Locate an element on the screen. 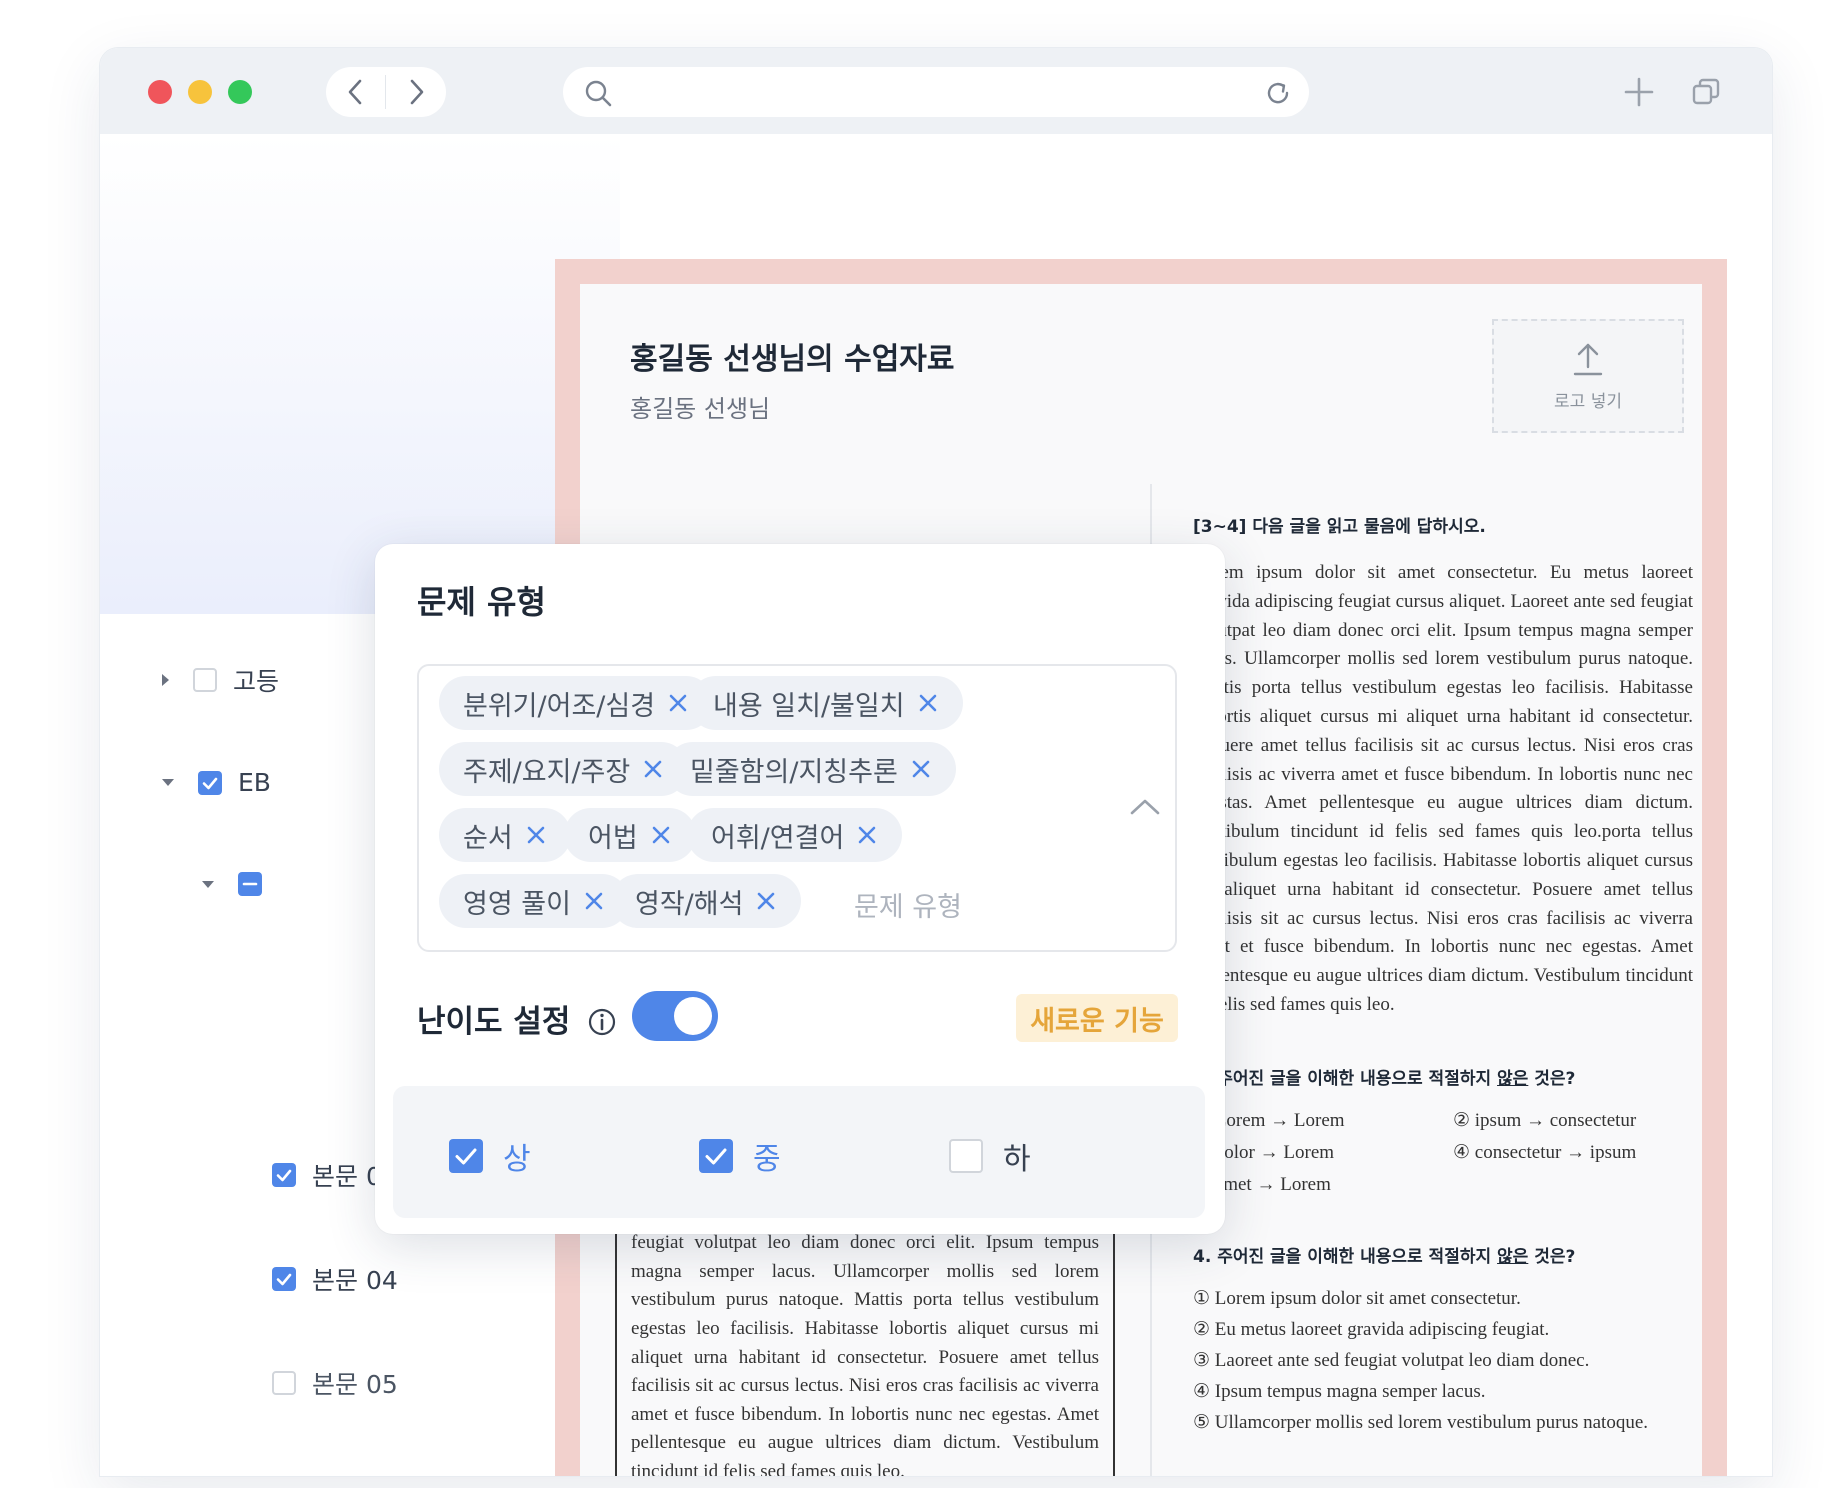 The height and width of the screenshot is (1488, 1837). level-high-option: 상 is located at coordinates (490, 1156).